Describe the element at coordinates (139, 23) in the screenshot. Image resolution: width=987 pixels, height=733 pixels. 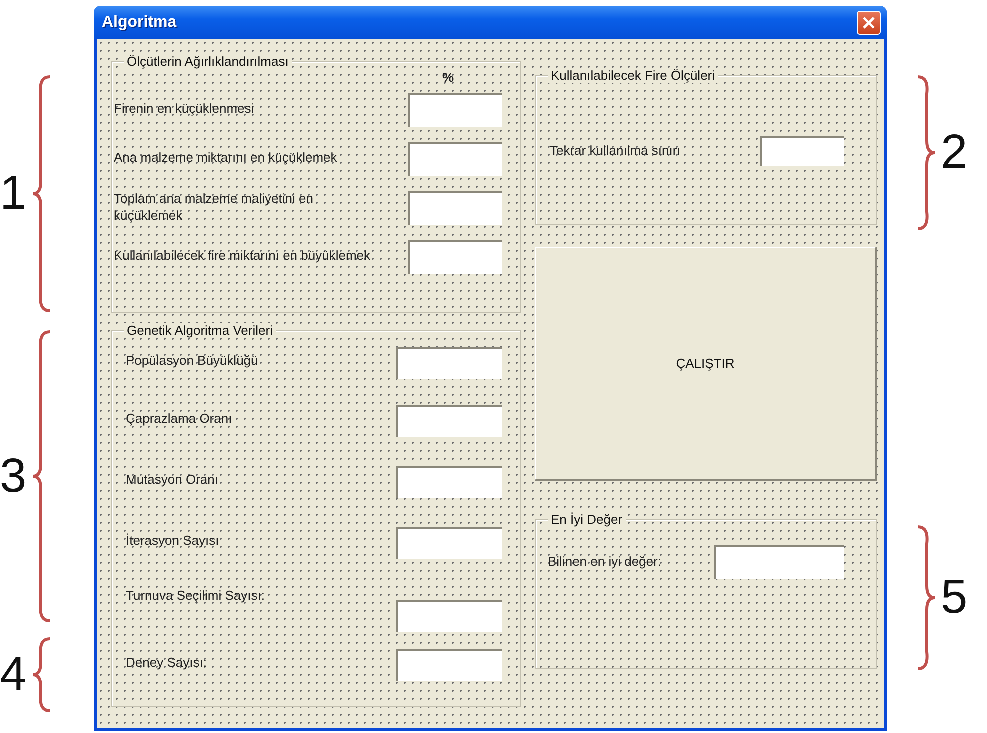
I see `window-title: Algoritma` at that location.